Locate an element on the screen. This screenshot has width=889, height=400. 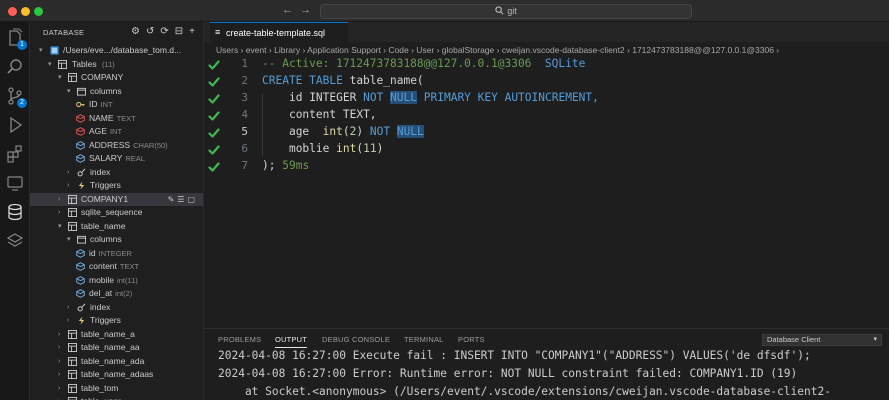
tab-debug-console: DEBUG CONSOLE is located at coordinates (356, 339).